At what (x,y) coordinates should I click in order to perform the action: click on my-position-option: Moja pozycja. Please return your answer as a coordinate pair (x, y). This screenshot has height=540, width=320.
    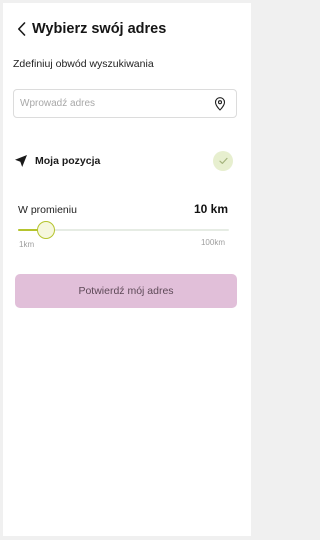
    Looking at the image, I should click on (123, 161).